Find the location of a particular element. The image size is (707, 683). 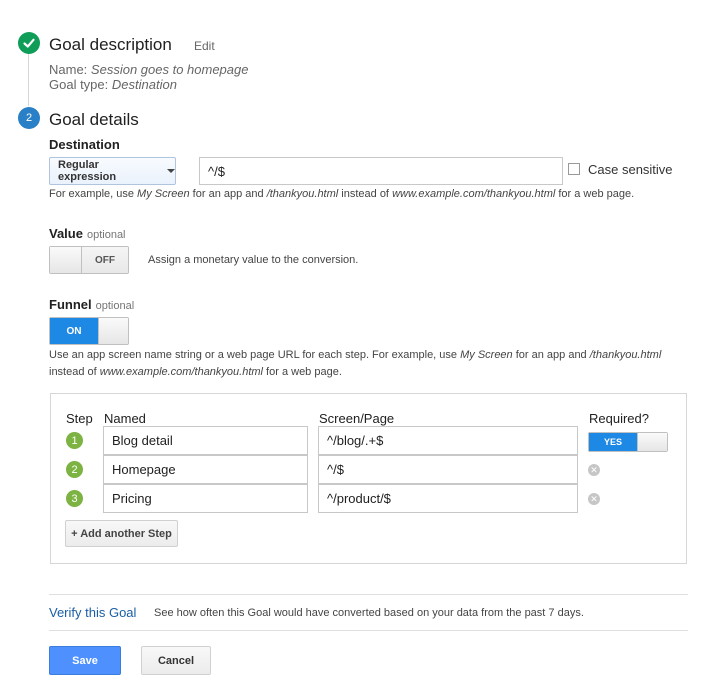

value-toggle-state: OFF is located at coordinates (105, 260).